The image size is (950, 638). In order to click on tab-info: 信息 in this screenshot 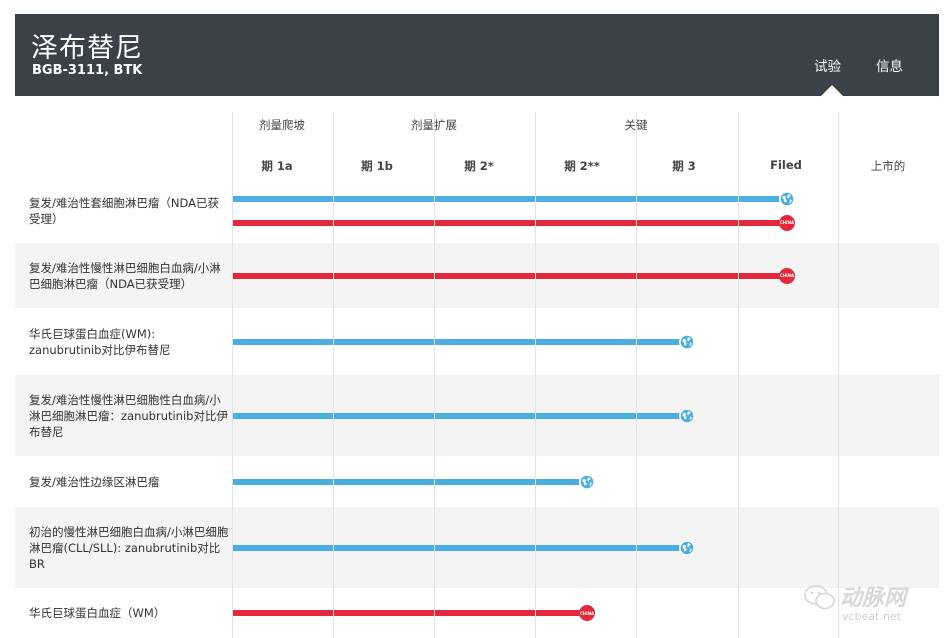, I will do `click(889, 65)`.